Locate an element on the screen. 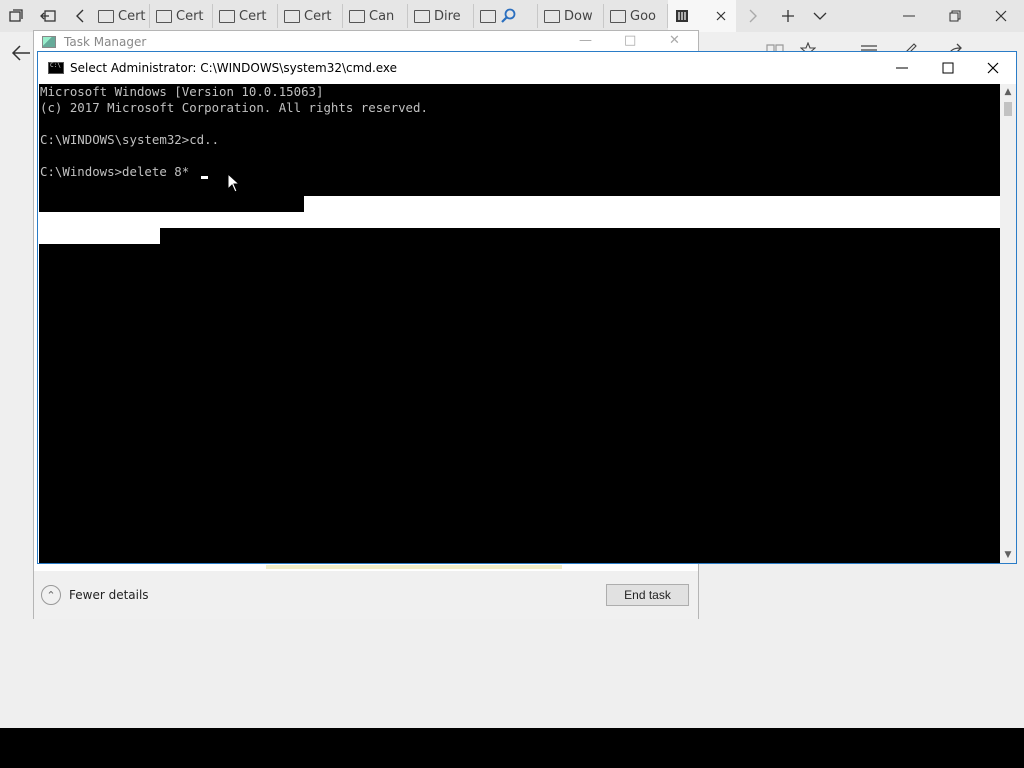 The image size is (1024, 768). scroll-up-icon: ▲ is located at coordinates (1008, 92).